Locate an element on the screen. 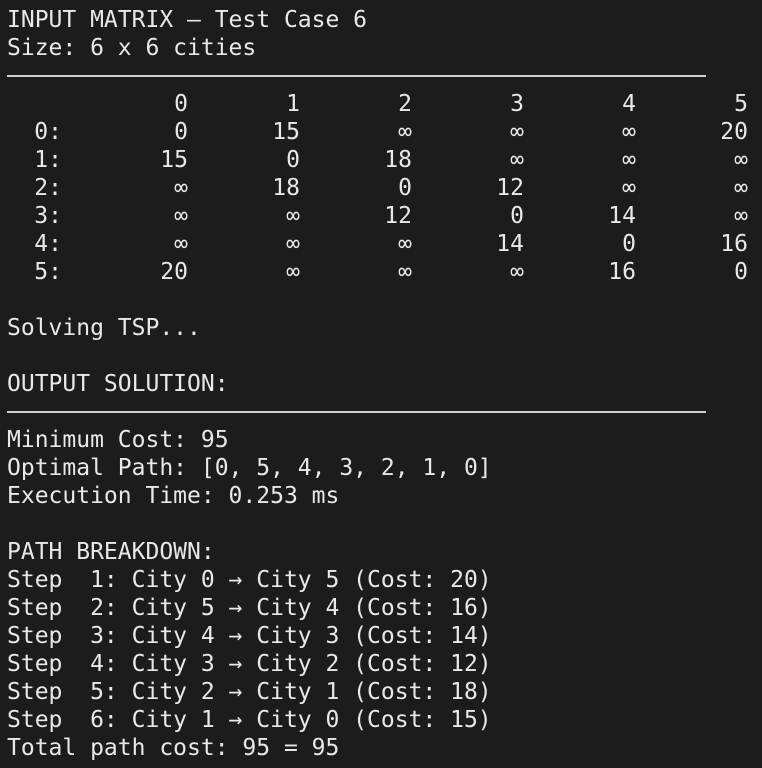  total-path-cost: Total path cost: 95 = 95 is located at coordinates (173, 748).